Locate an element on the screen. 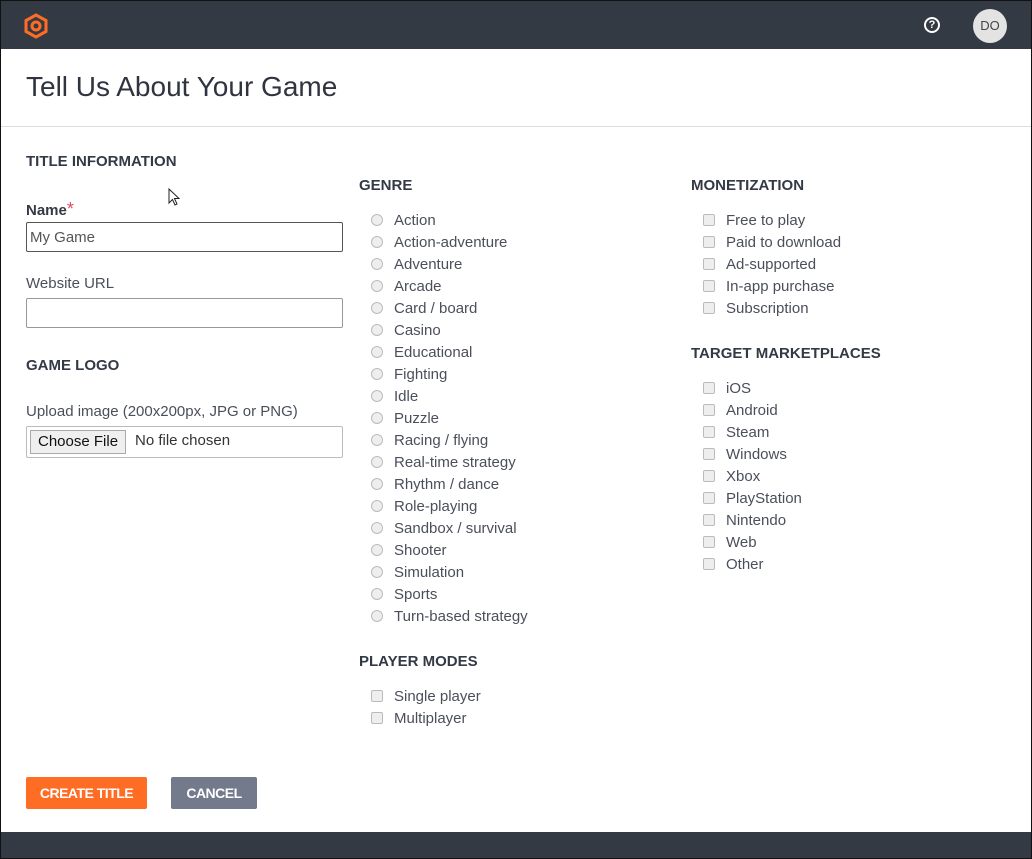 The width and height of the screenshot is (1032, 859). option-label: Simulation is located at coordinates (429, 572).